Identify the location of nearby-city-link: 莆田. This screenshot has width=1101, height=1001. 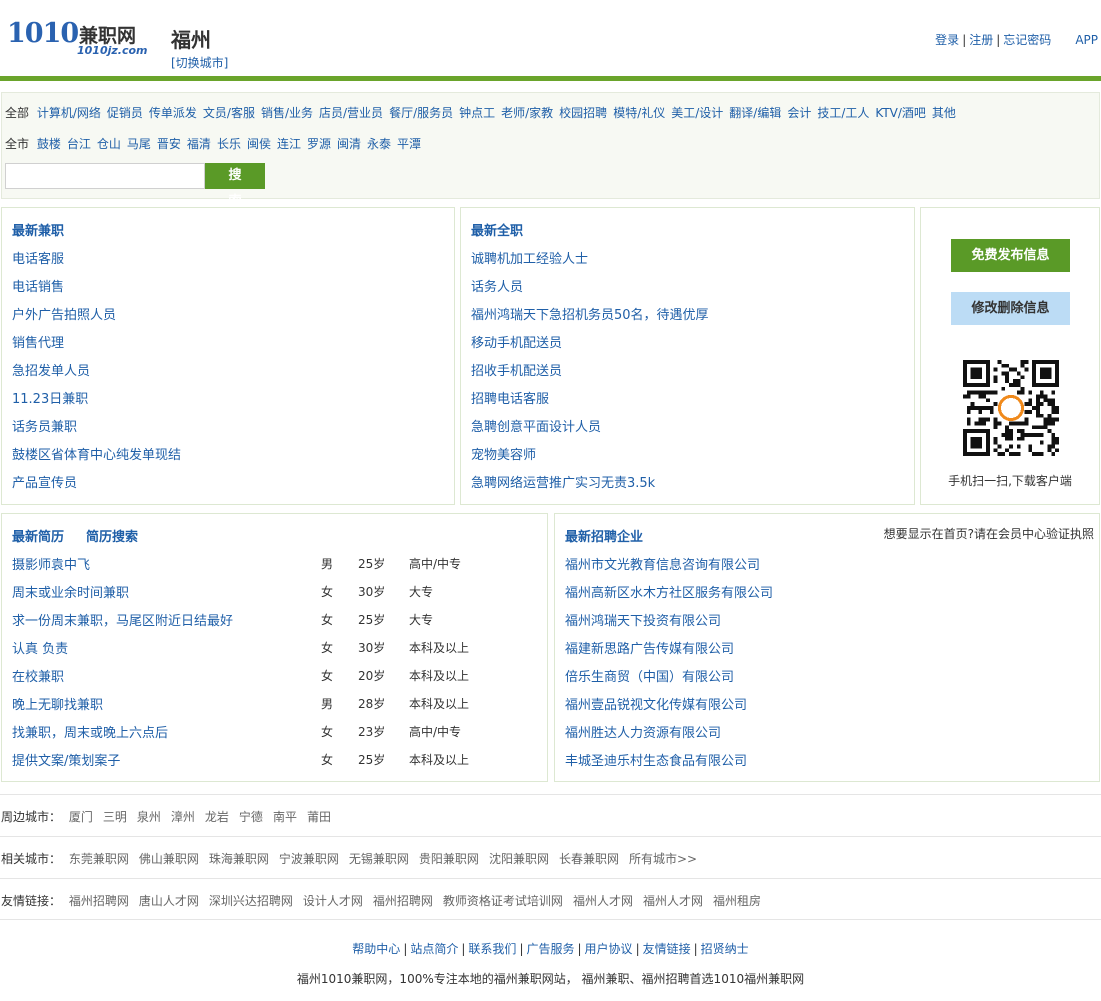
(319, 817).